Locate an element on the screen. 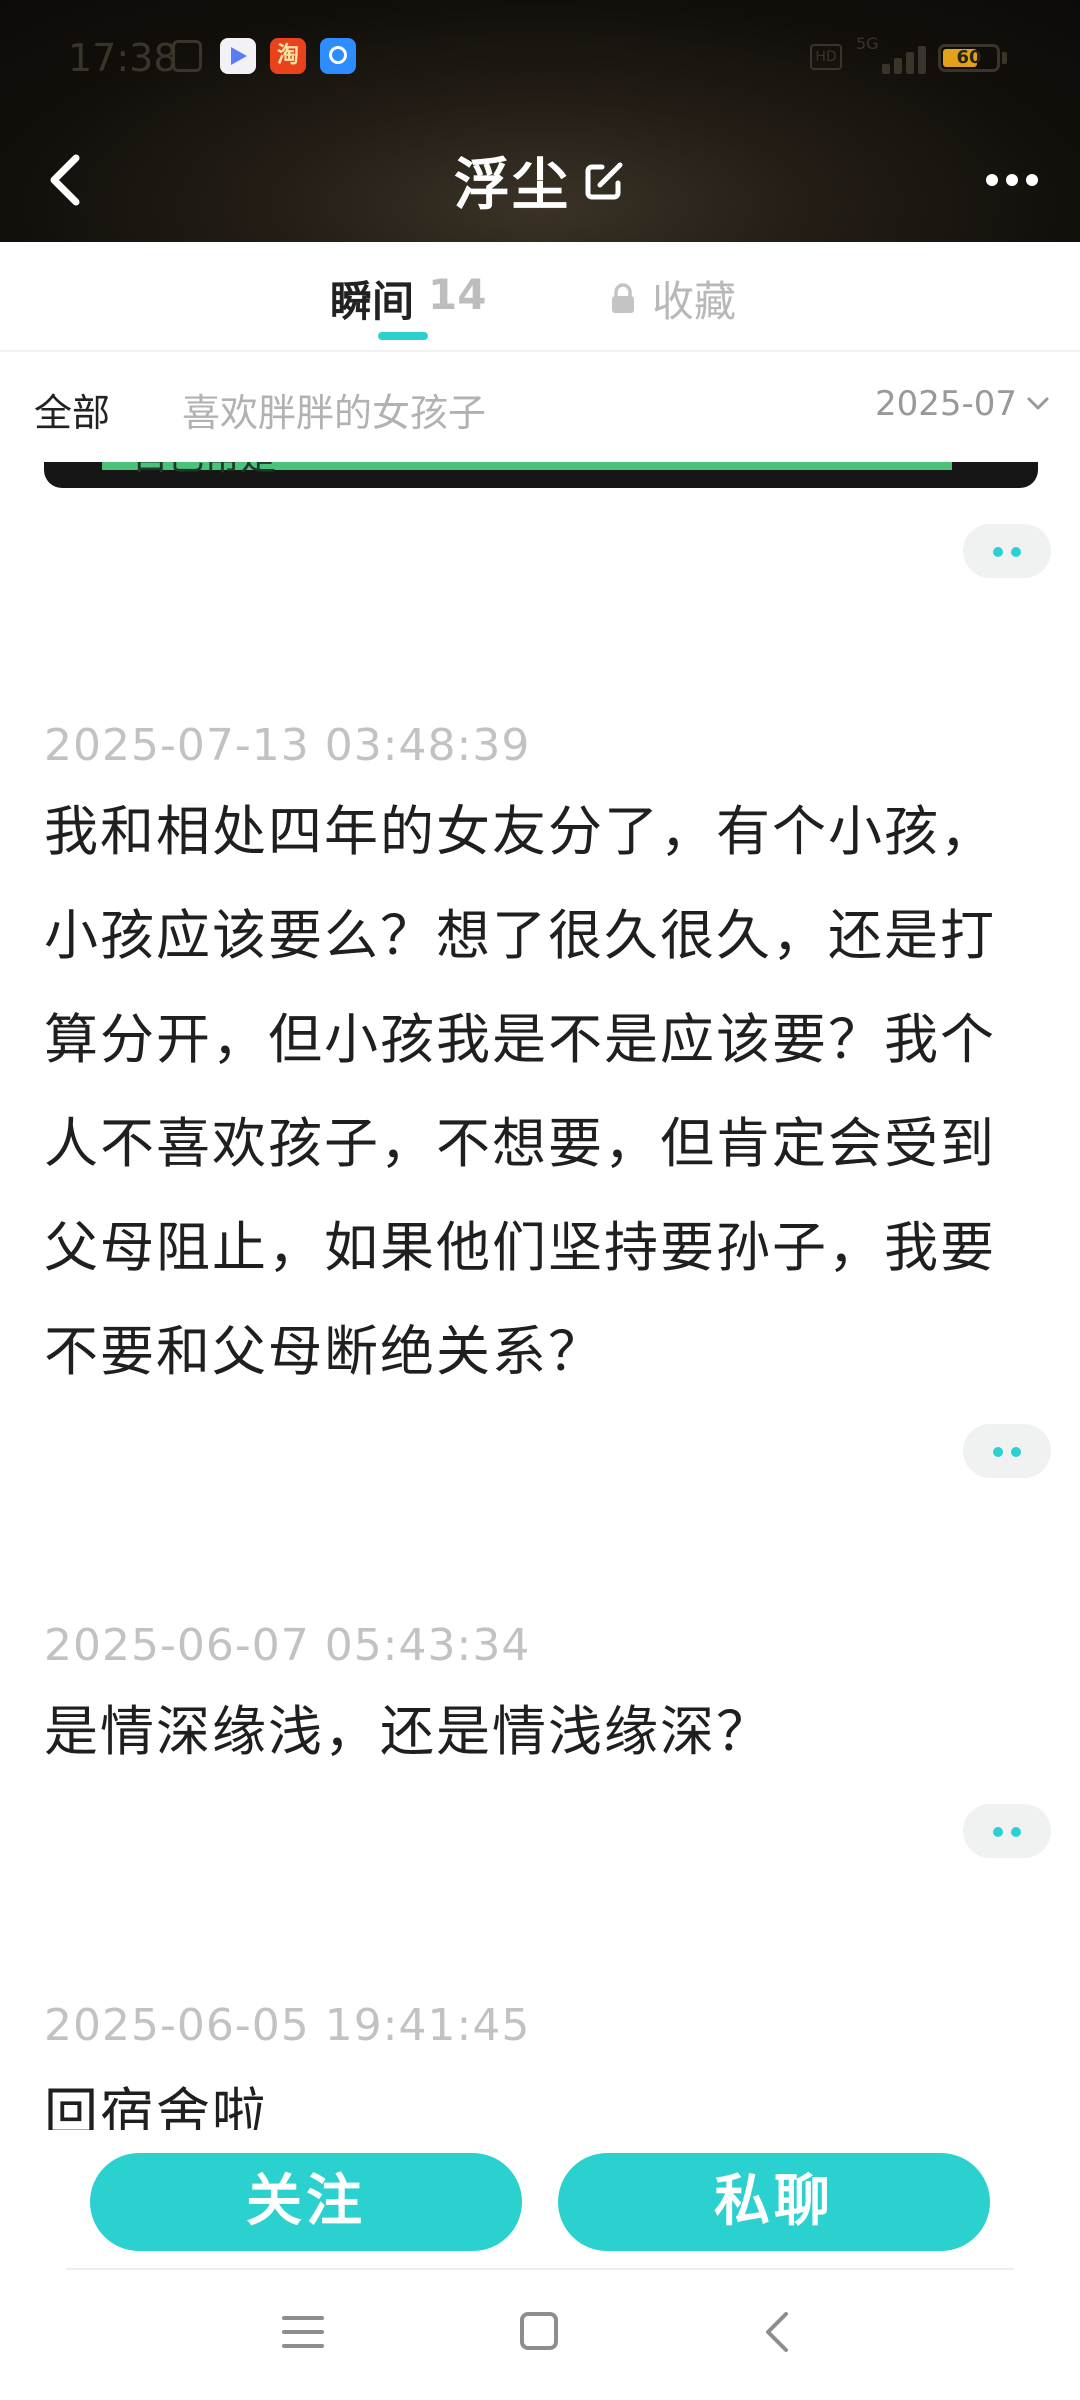  date-filter-dropdown: 2025-07 is located at coordinates (963, 404).